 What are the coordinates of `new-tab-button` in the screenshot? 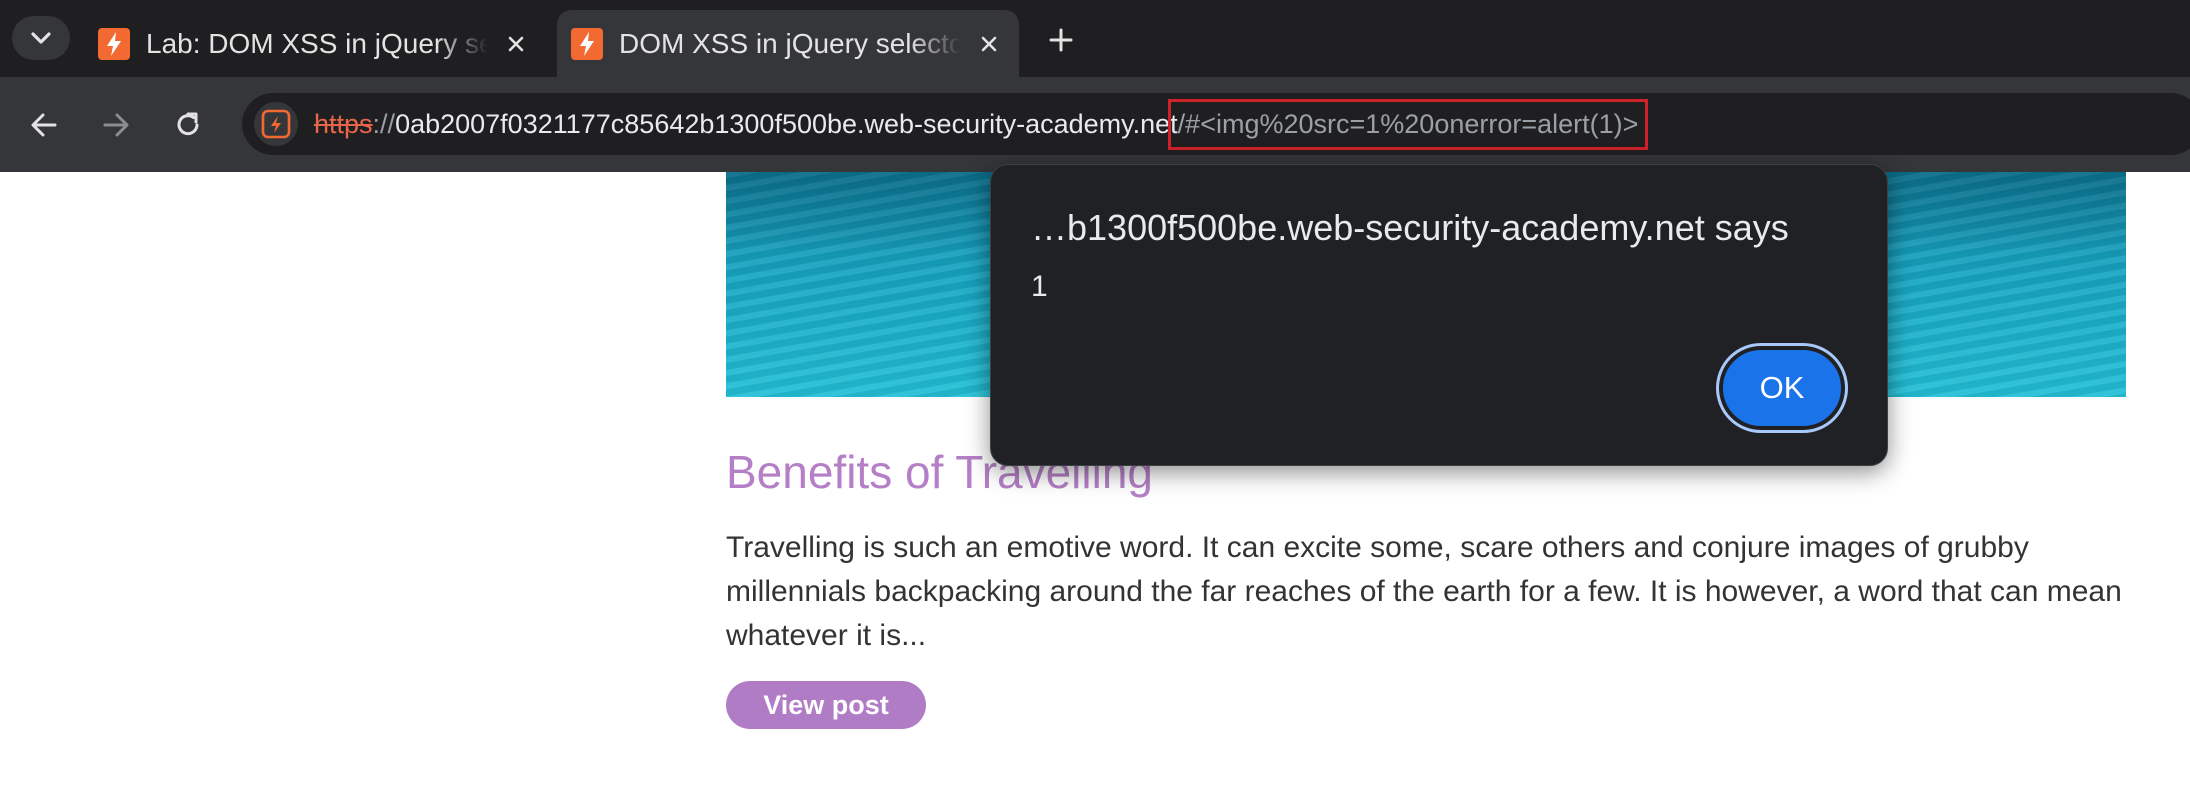 It's located at (1061, 40).